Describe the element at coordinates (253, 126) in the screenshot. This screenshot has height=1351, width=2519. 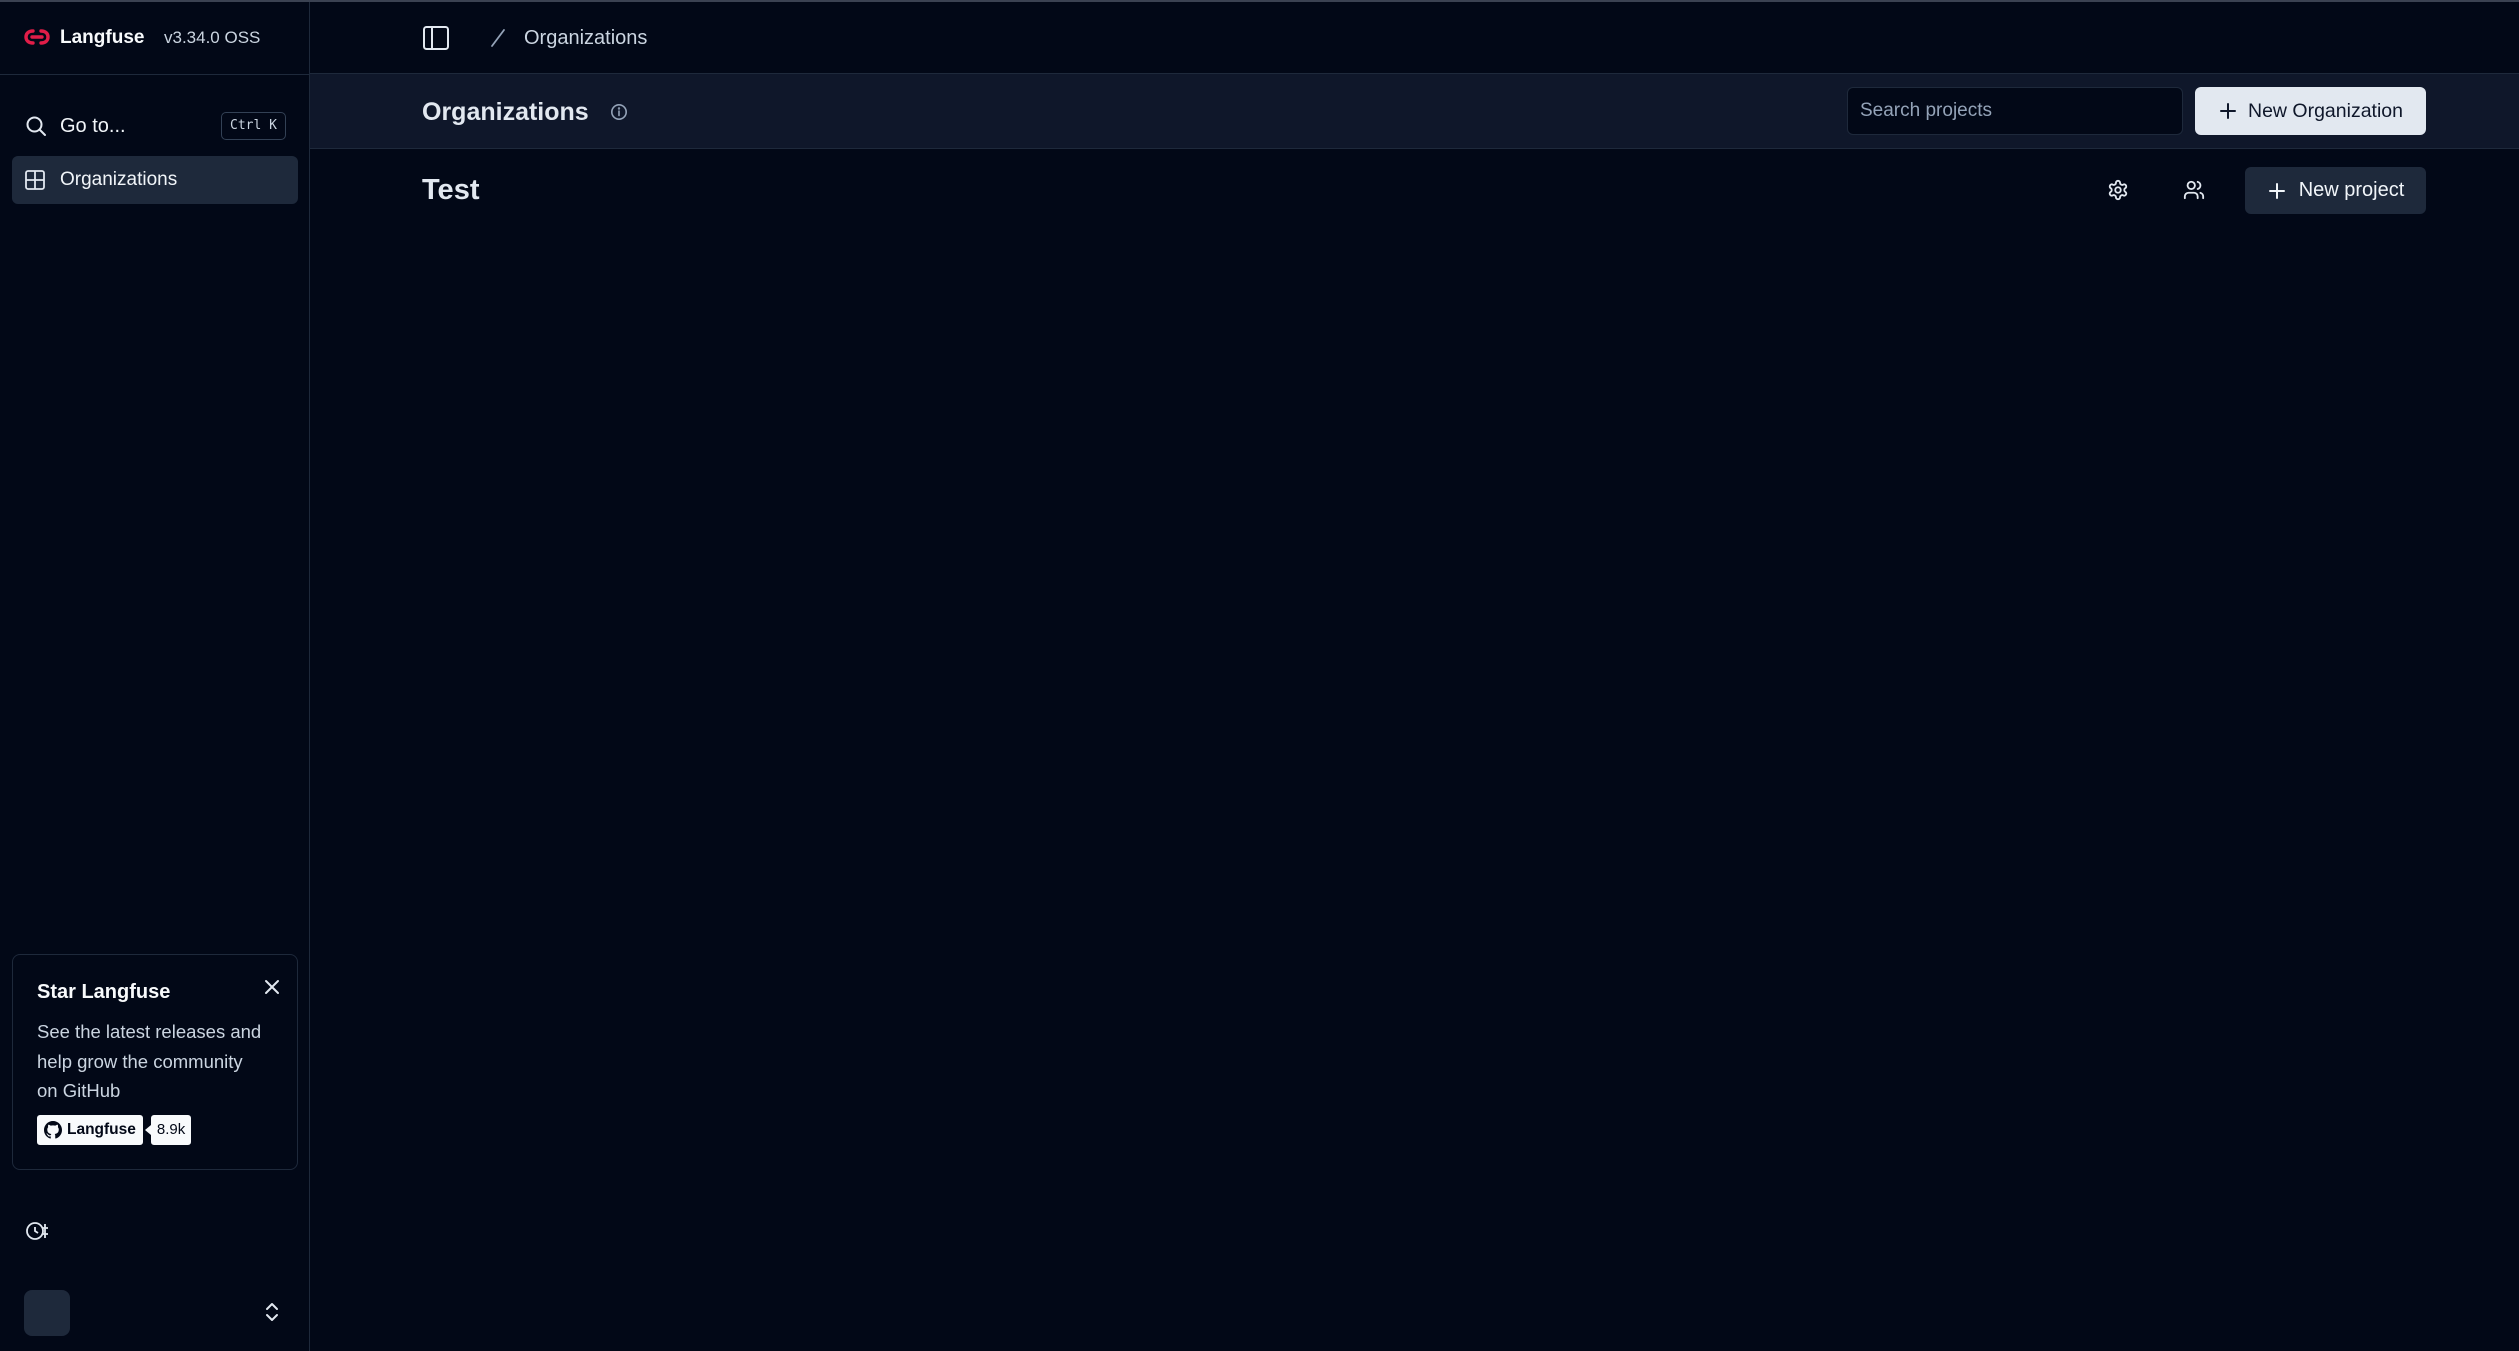
I see `keyboard-shortcut-badge: Ctrl K` at that location.